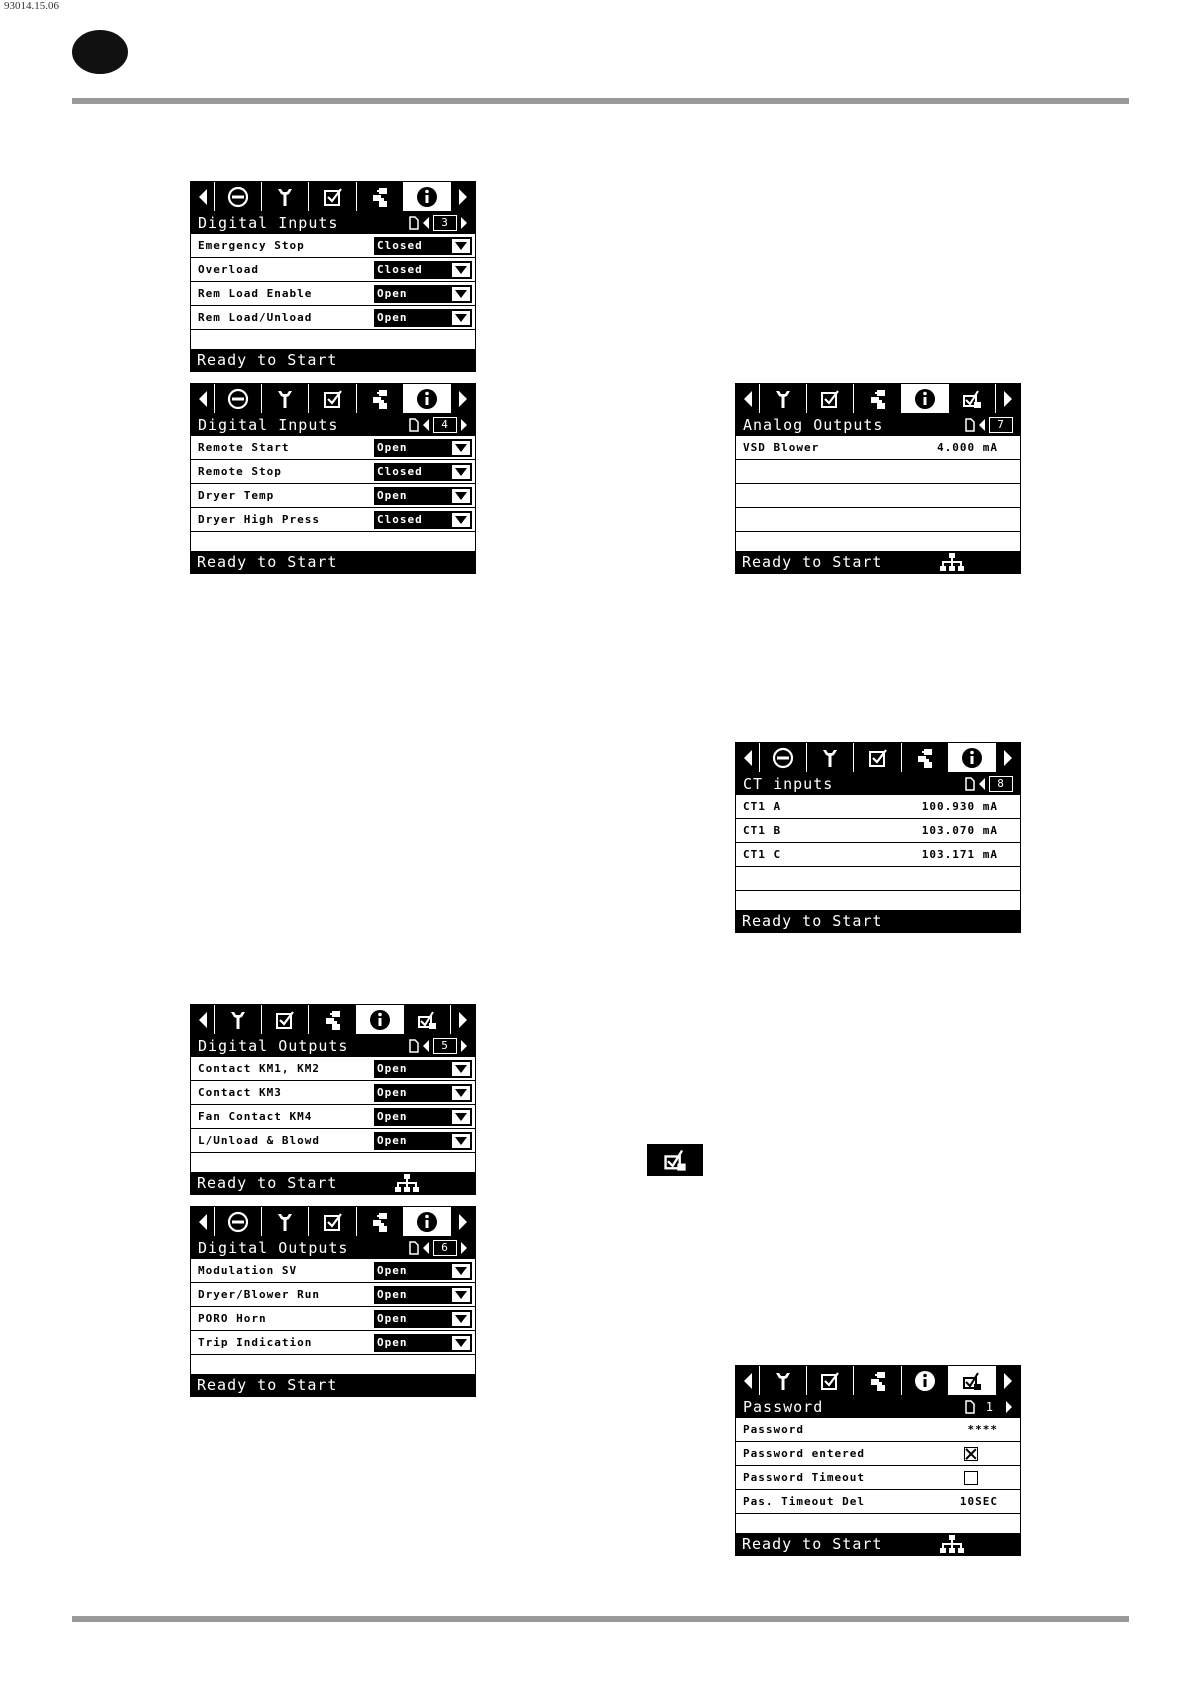  Describe the element at coordinates (438, 1248) in the screenshot. I see `pager: 6` at that location.